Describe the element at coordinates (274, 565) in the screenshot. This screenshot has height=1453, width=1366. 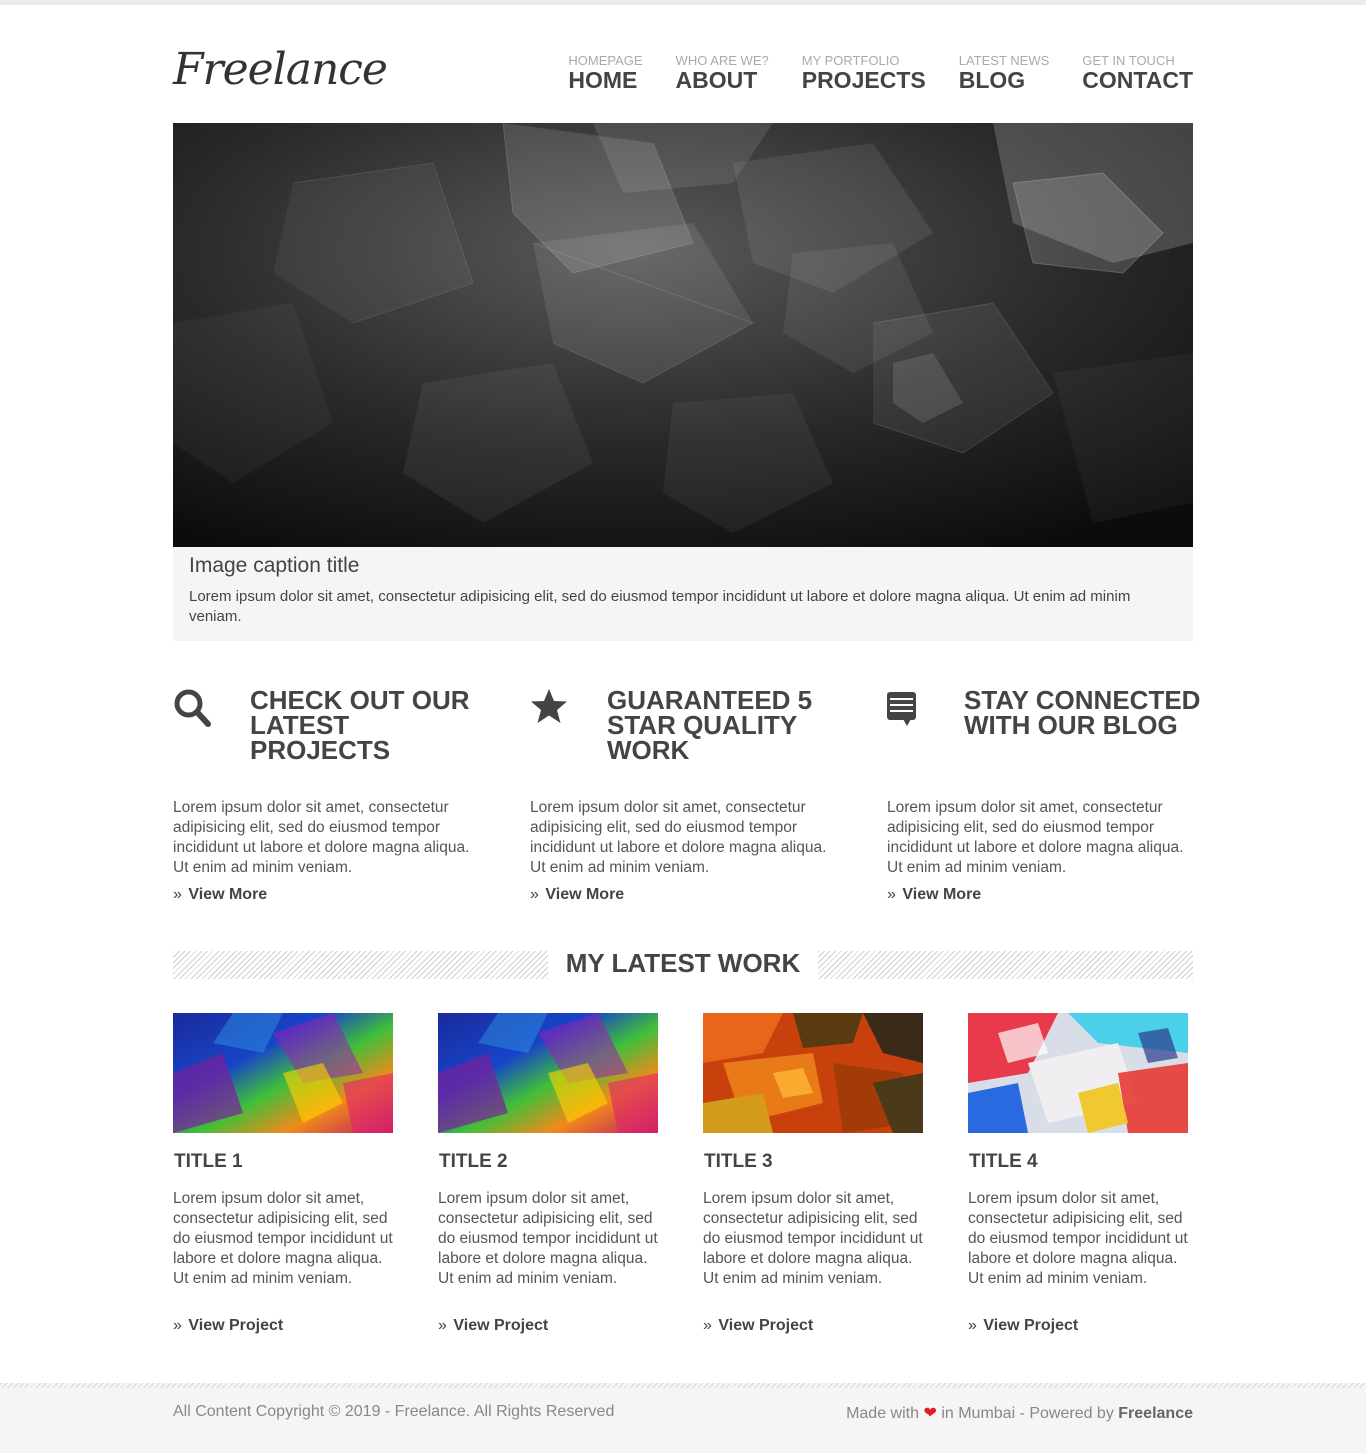
I see `caption-title: Image caption title` at that location.